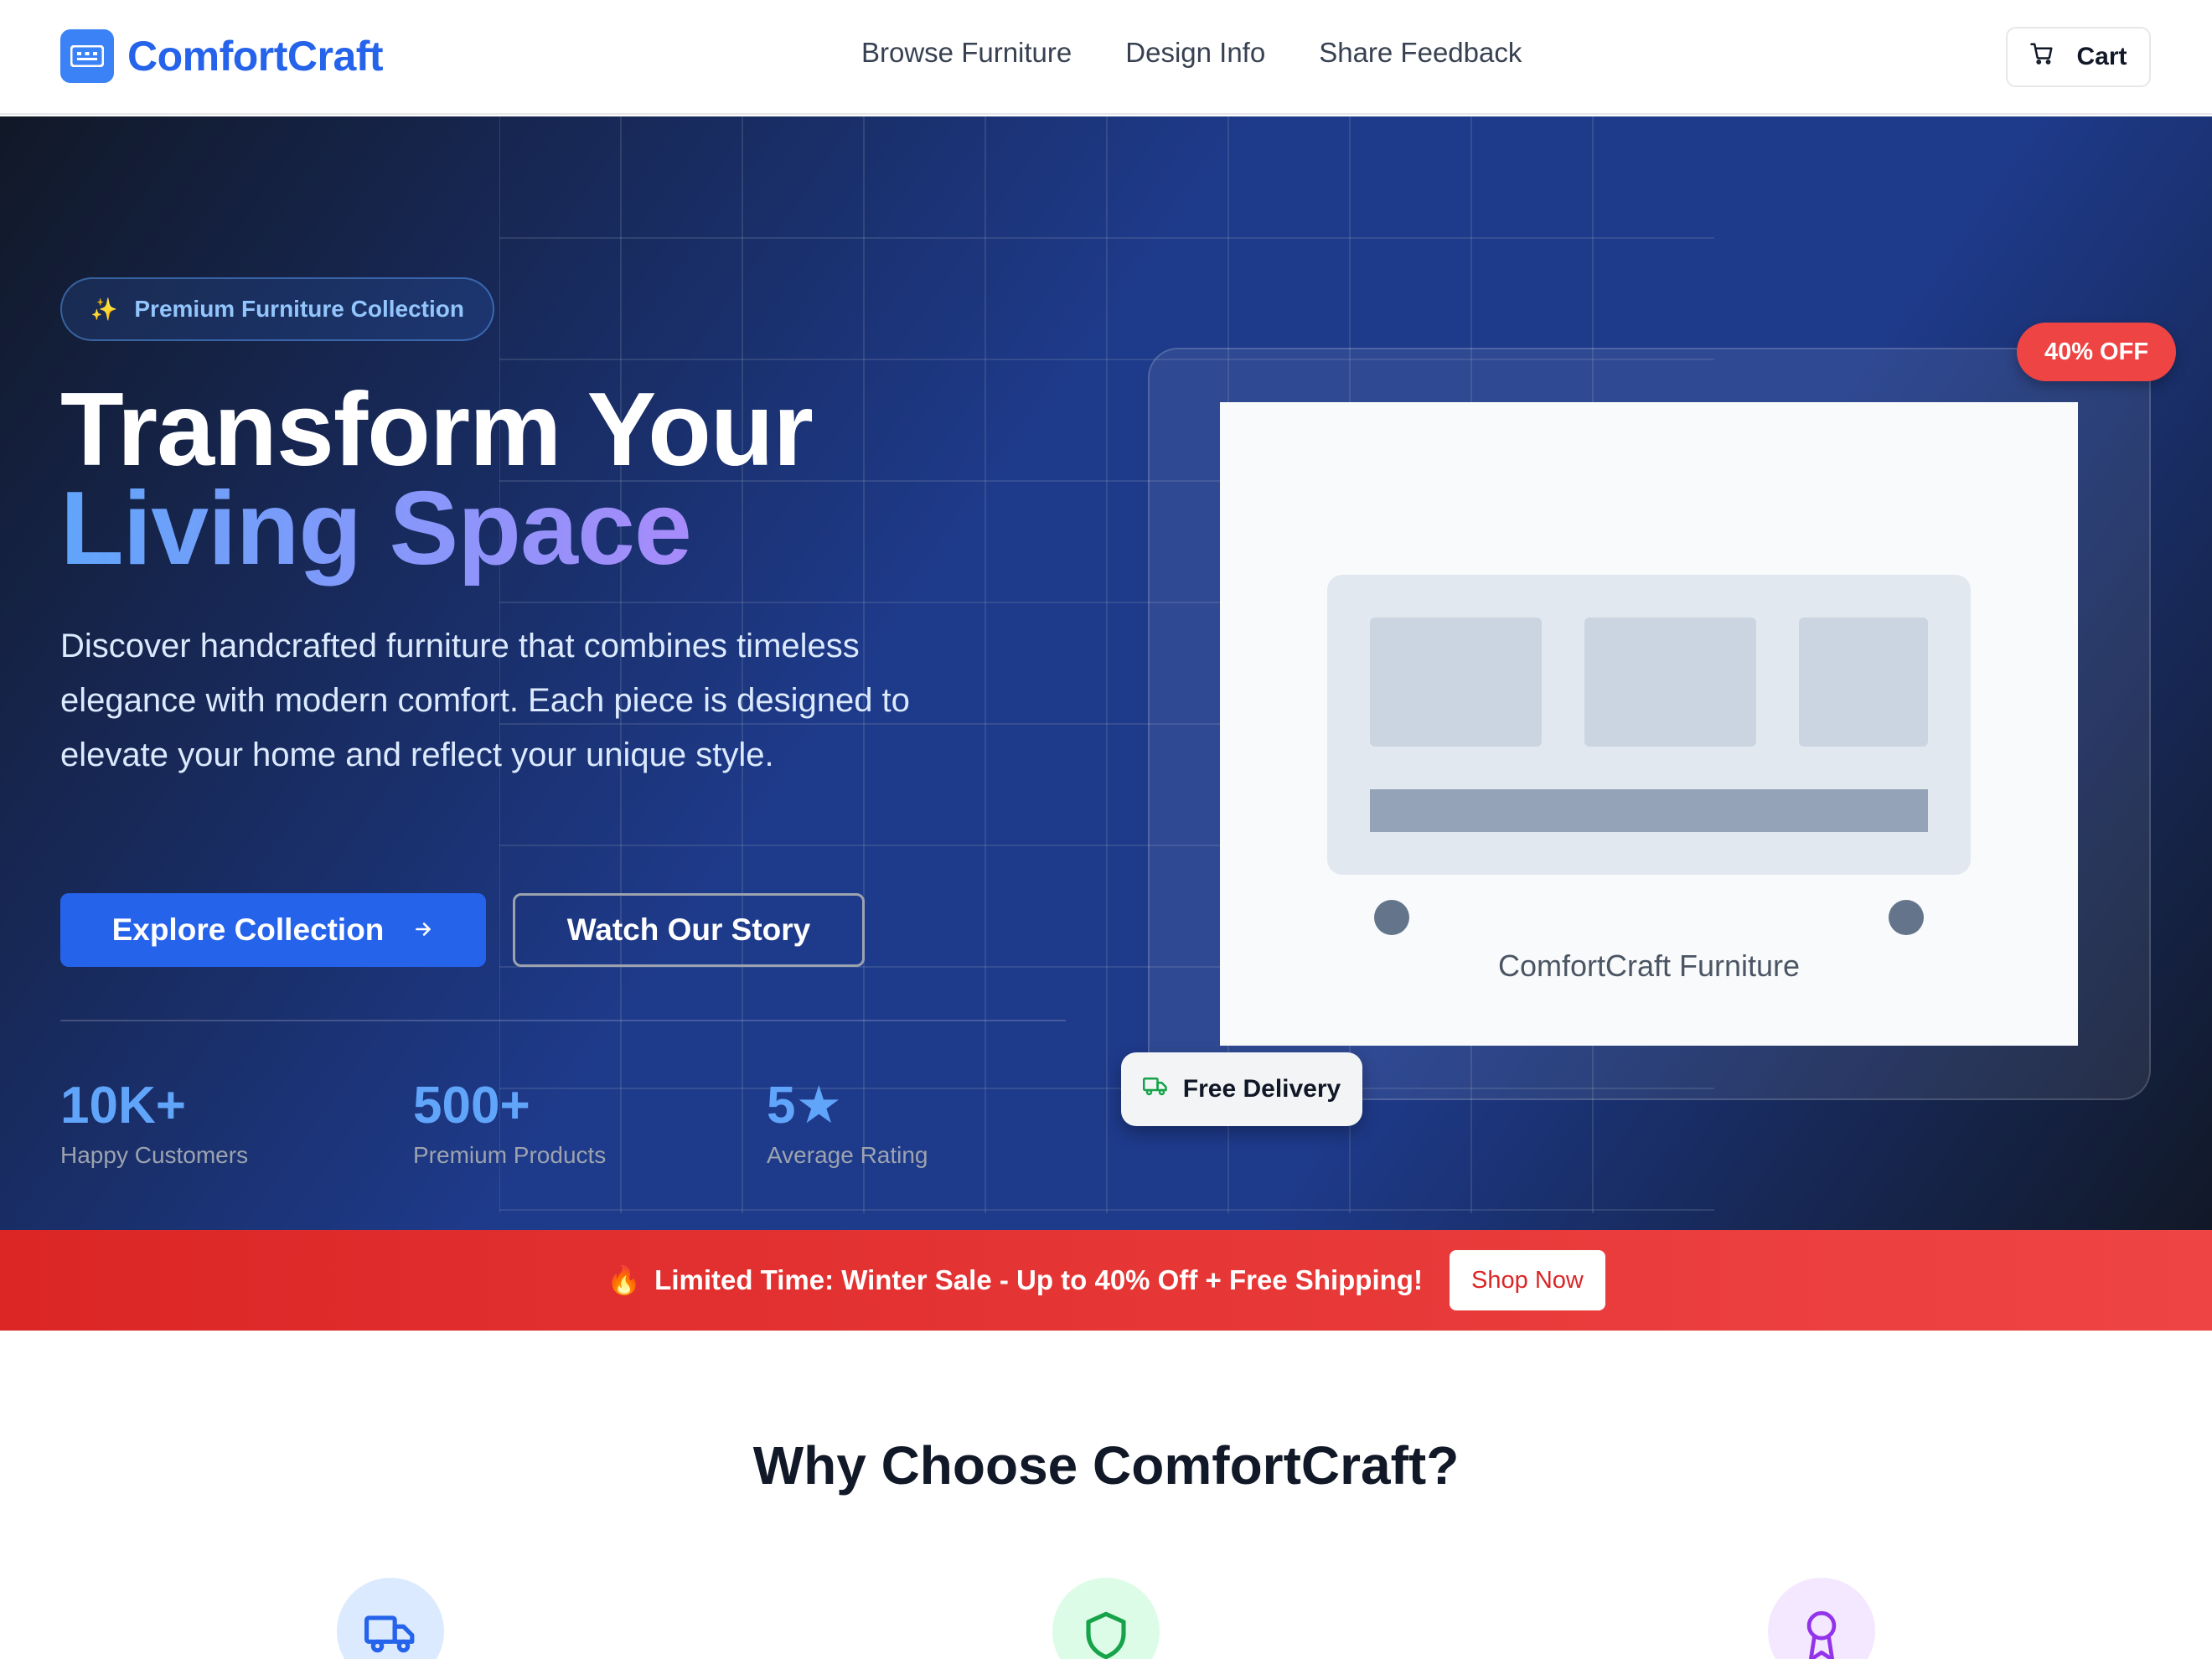 The image size is (2212, 1659). I want to click on award-icon, so click(1821, 1634).